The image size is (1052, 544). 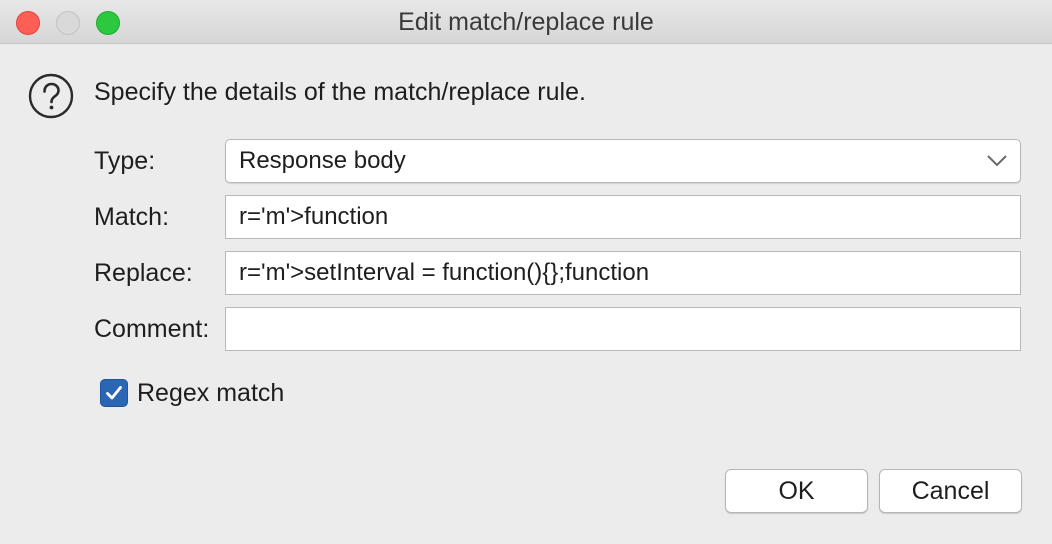 What do you see at coordinates (950, 491) in the screenshot?
I see `cancel-button: Cancel` at bounding box center [950, 491].